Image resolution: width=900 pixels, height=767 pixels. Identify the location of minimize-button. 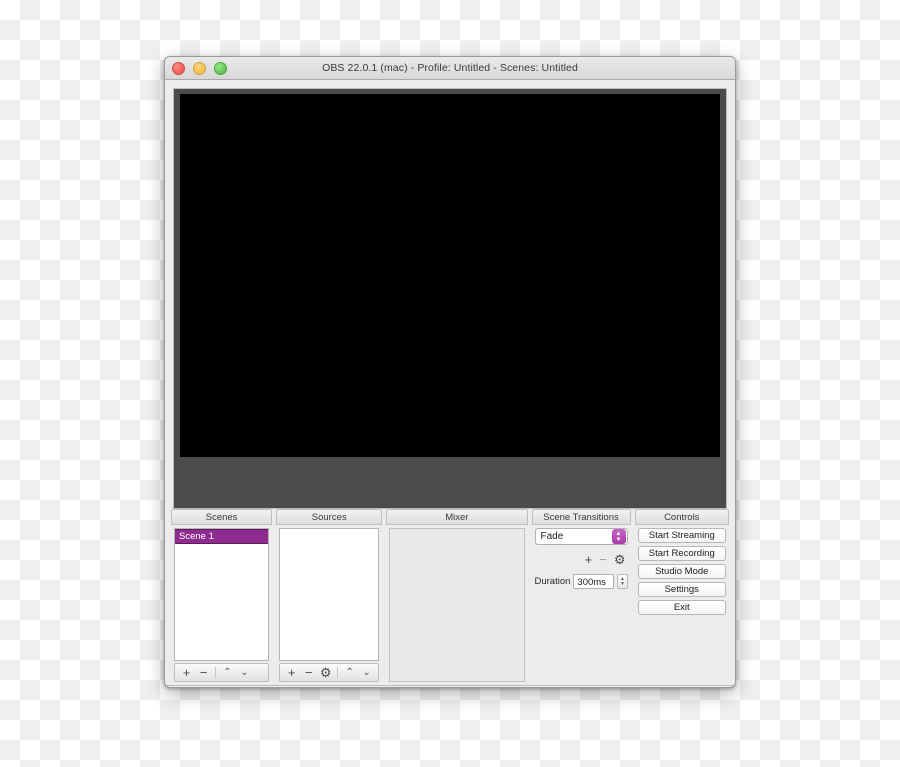
(199, 68).